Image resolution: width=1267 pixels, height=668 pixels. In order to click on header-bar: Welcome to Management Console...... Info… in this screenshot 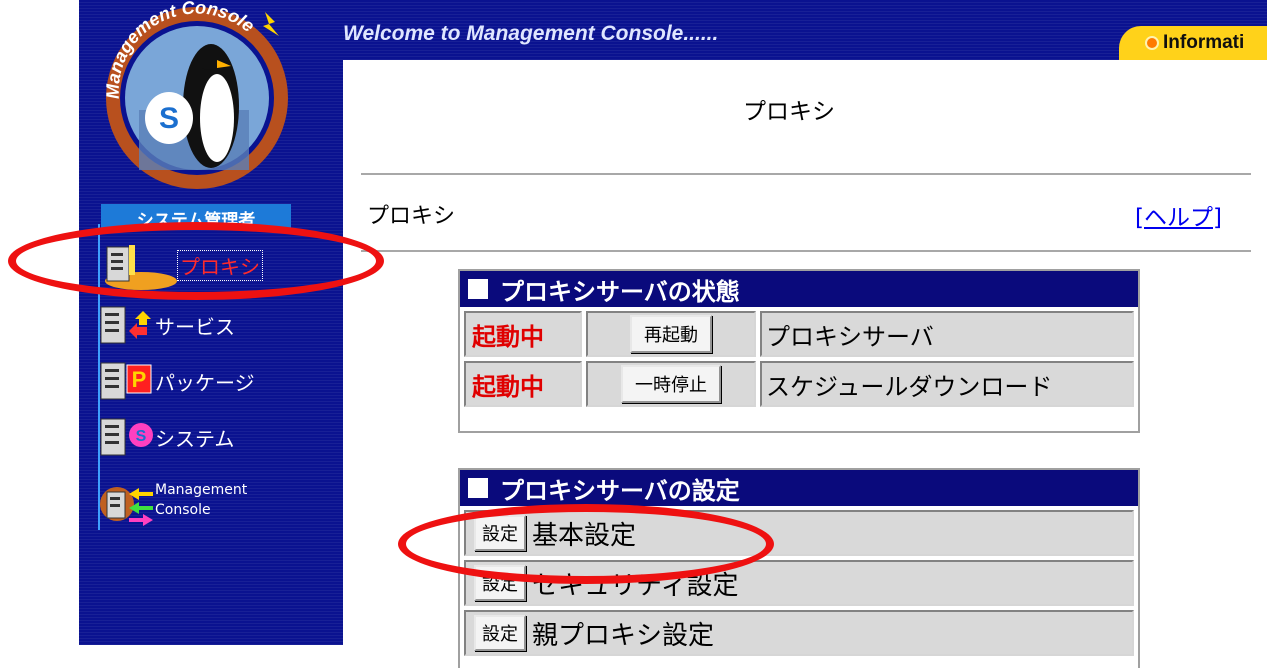, I will do `click(805, 33)`.